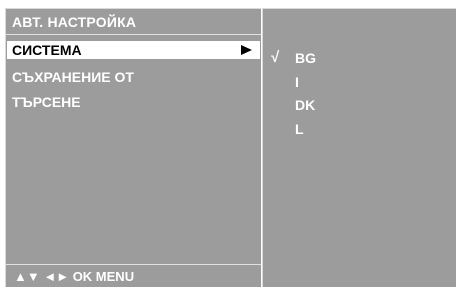 The height and width of the screenshot is (287, 456). I want to click on menu-title-bar: АВТ. НАСТРОЙКА, so click(133, 22).